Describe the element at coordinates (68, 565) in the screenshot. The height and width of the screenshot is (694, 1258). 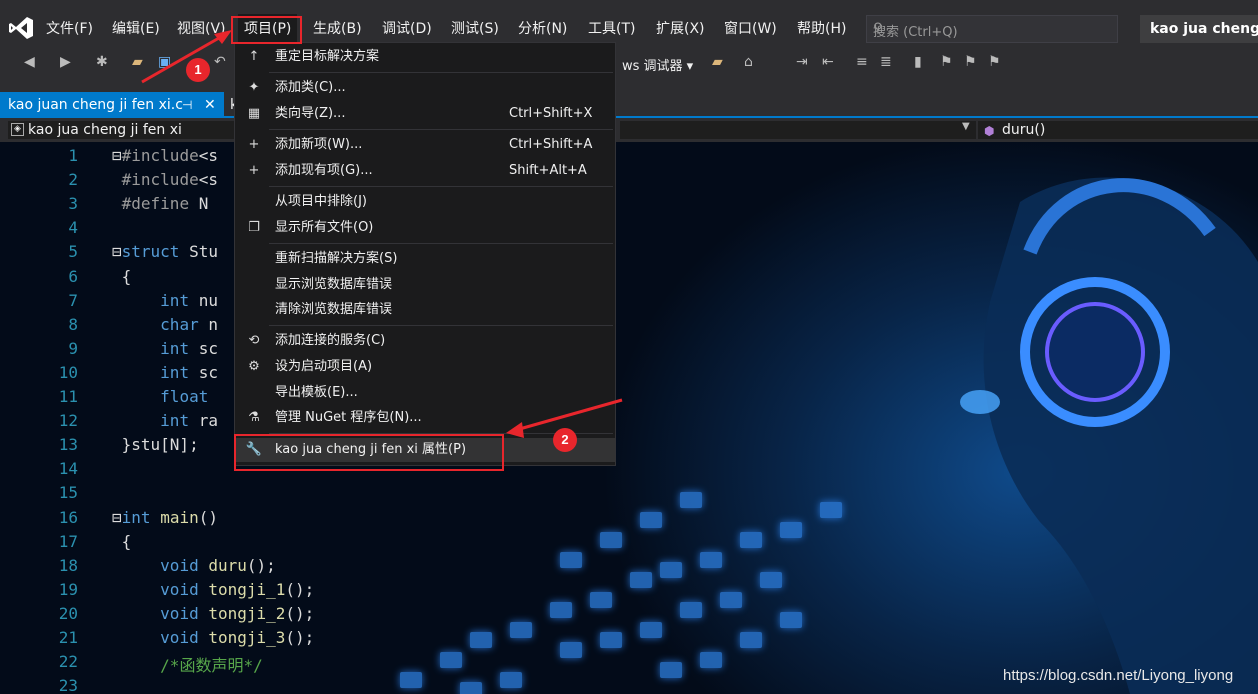
I see `line-number: 18` at that location.